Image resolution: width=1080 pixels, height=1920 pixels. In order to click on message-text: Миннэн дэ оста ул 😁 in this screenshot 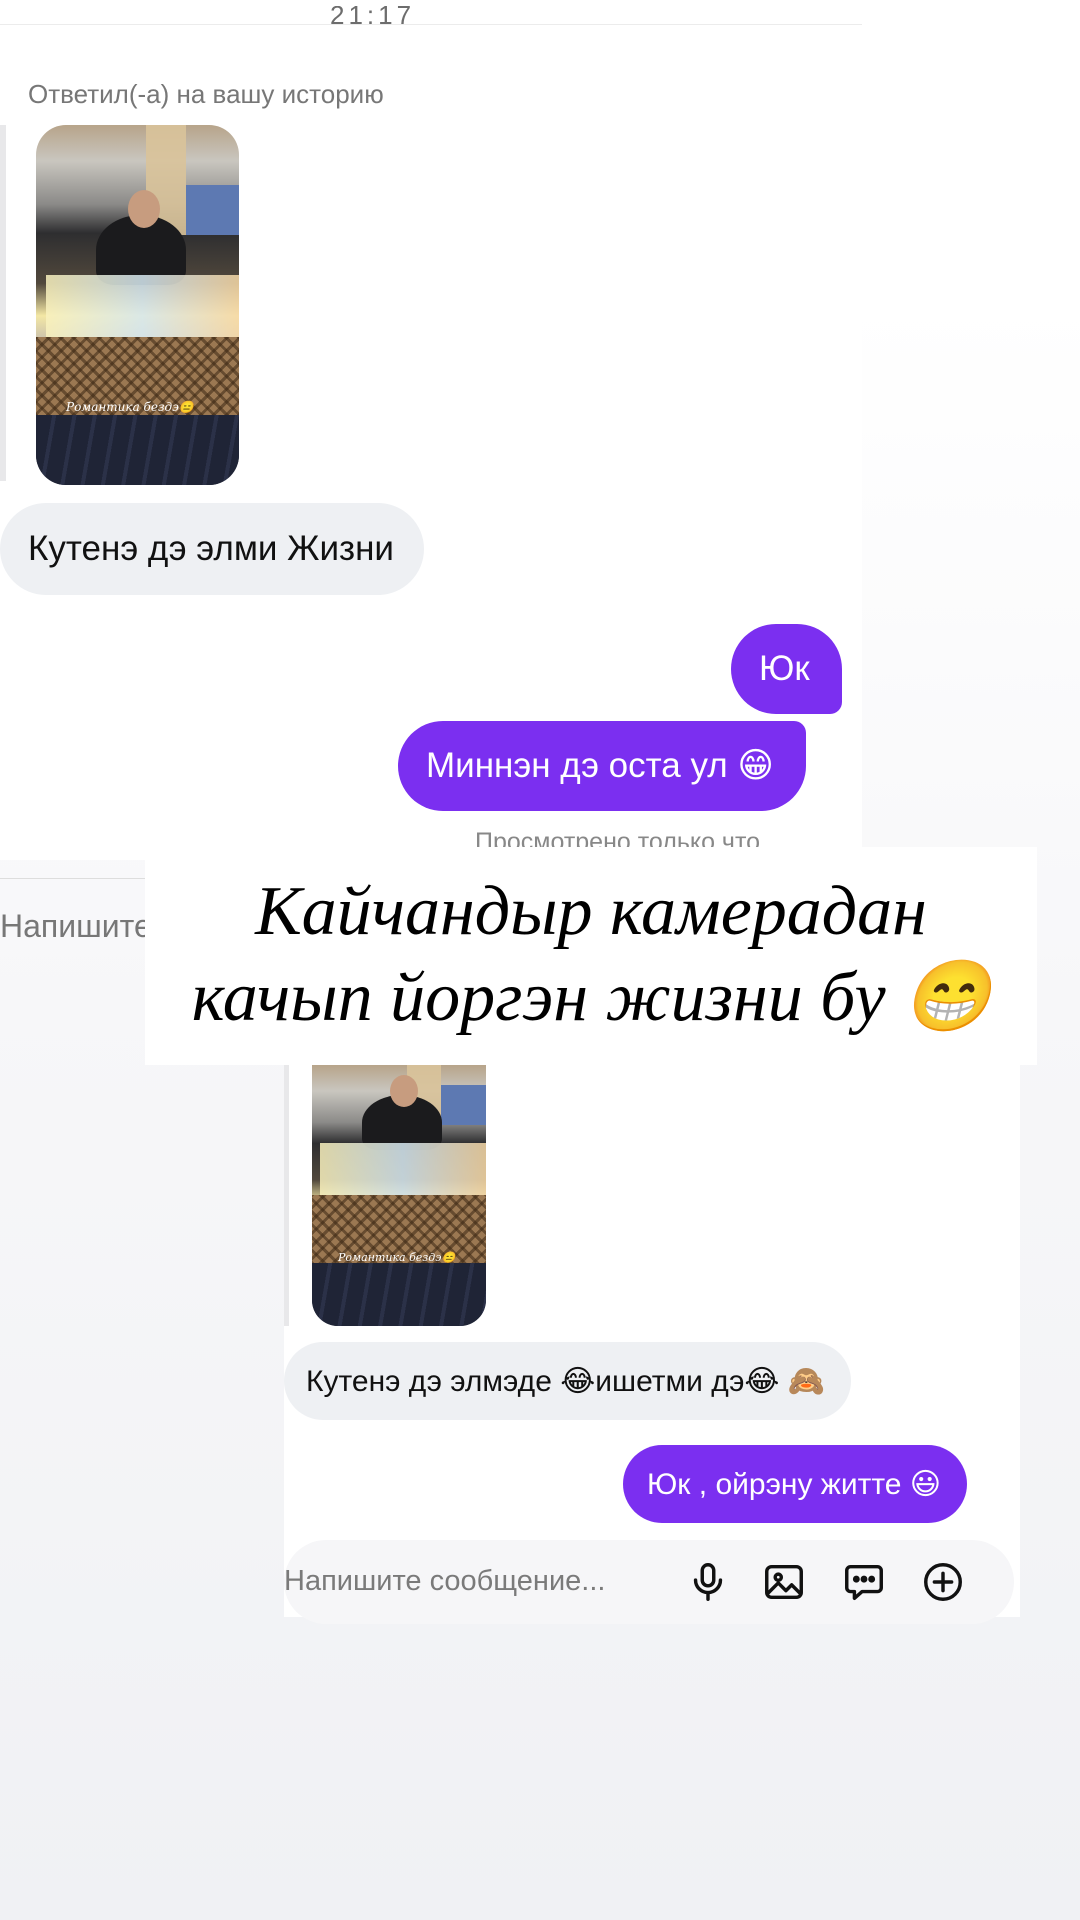, I will do `click(600, 765)`.